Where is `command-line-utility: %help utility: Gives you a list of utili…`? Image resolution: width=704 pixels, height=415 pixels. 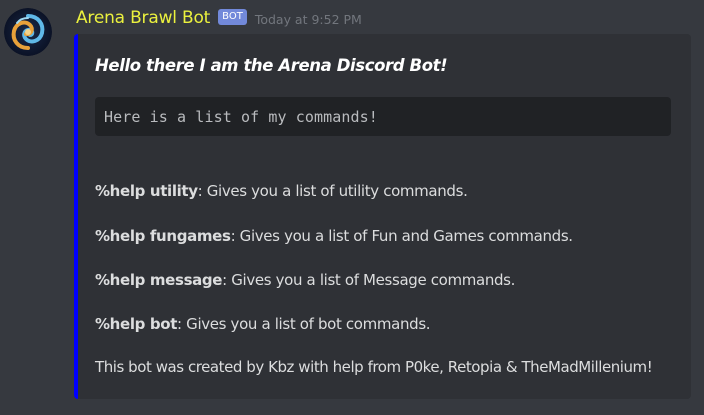
command-line-utility: %help utility: Gives you a list of utili… is located at coordinates (281, 191).